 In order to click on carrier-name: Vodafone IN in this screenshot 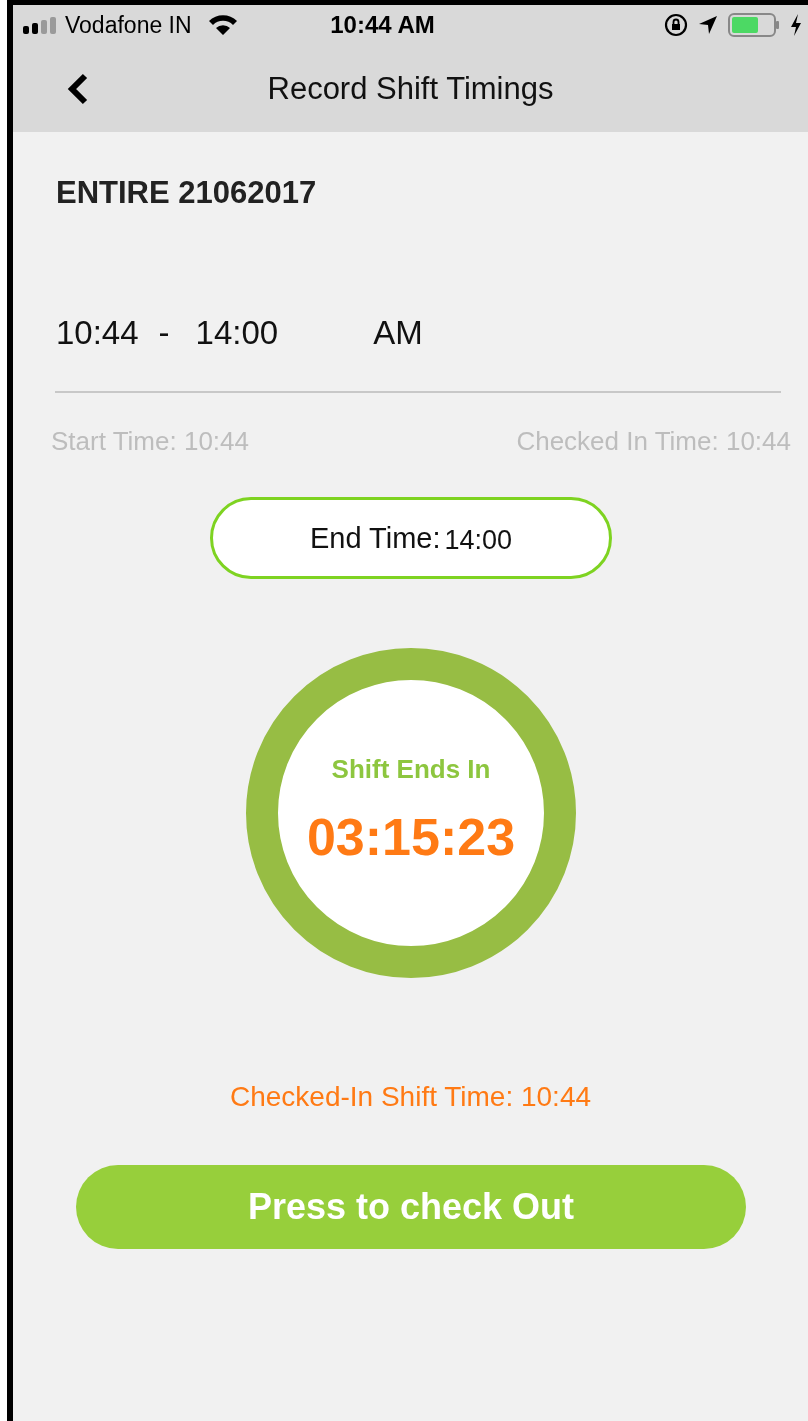, I will do `click(128, 25)`.